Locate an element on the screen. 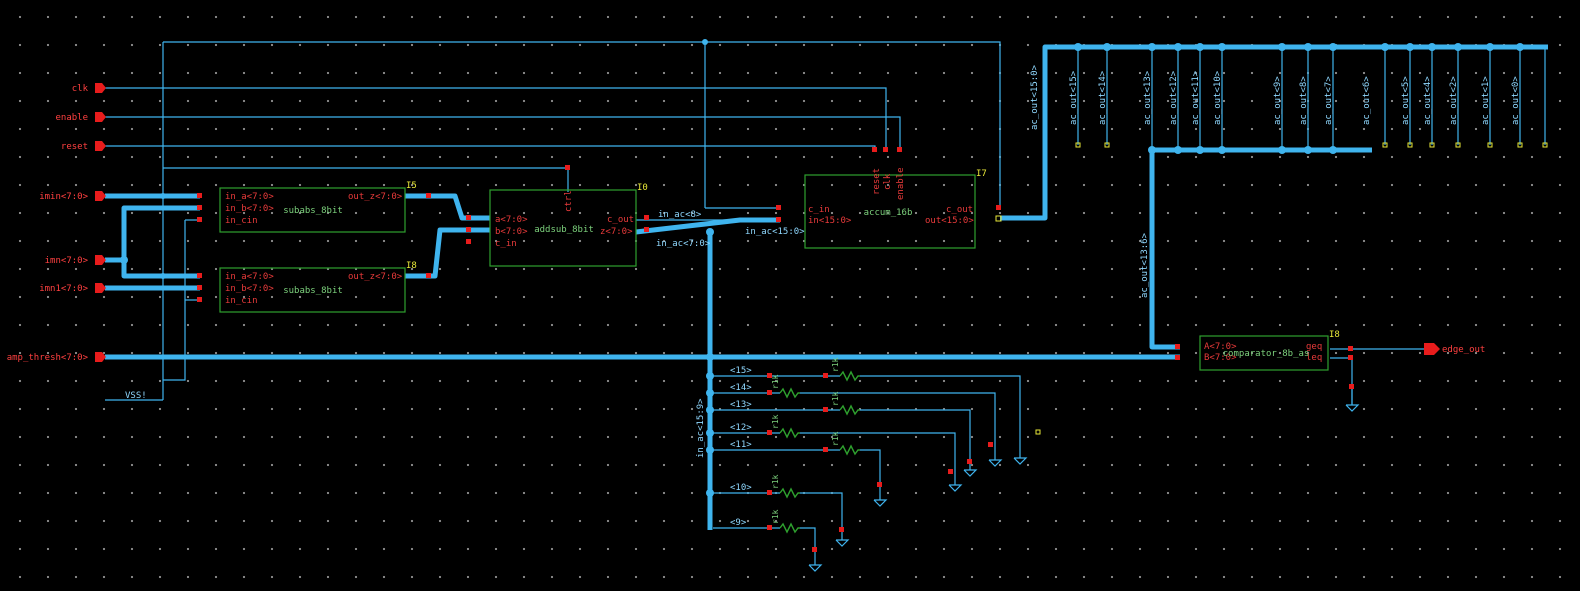 The height and width of the screenshot is (591, 1580). input-imn: imn<7:0> is located at coordinates (67, 261).